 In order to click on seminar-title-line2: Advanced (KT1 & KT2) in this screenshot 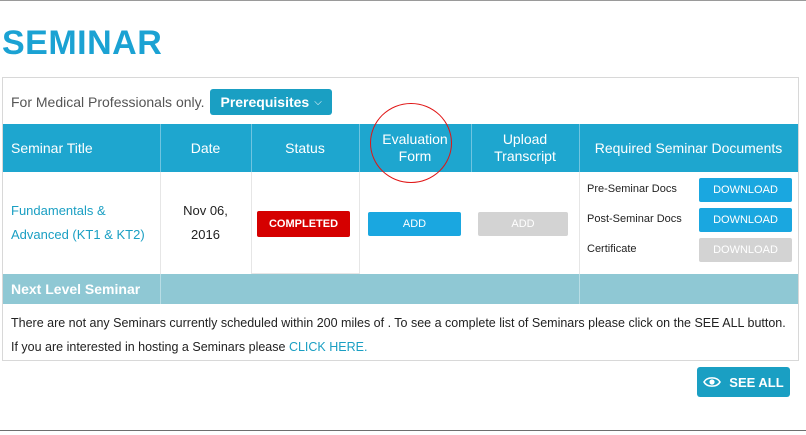, I will do `click(78, 234)`.